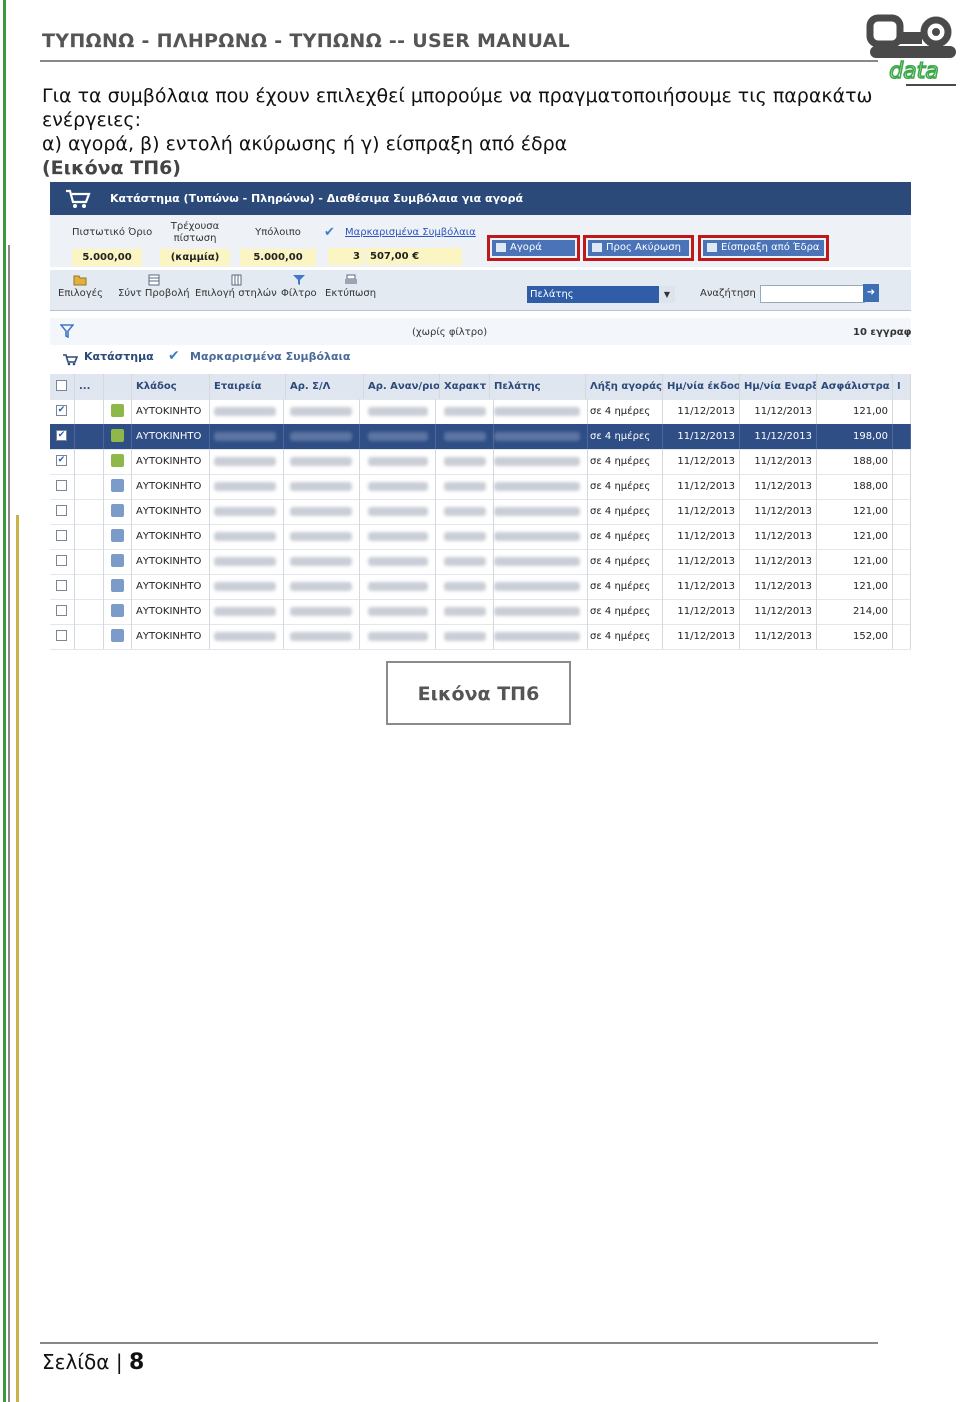 The image size is (960, 1402). What do you see at coordinates (667, 294) in the screenshot?
I see `chevron-down-icon: ▼` at bounding box center [667, 294].